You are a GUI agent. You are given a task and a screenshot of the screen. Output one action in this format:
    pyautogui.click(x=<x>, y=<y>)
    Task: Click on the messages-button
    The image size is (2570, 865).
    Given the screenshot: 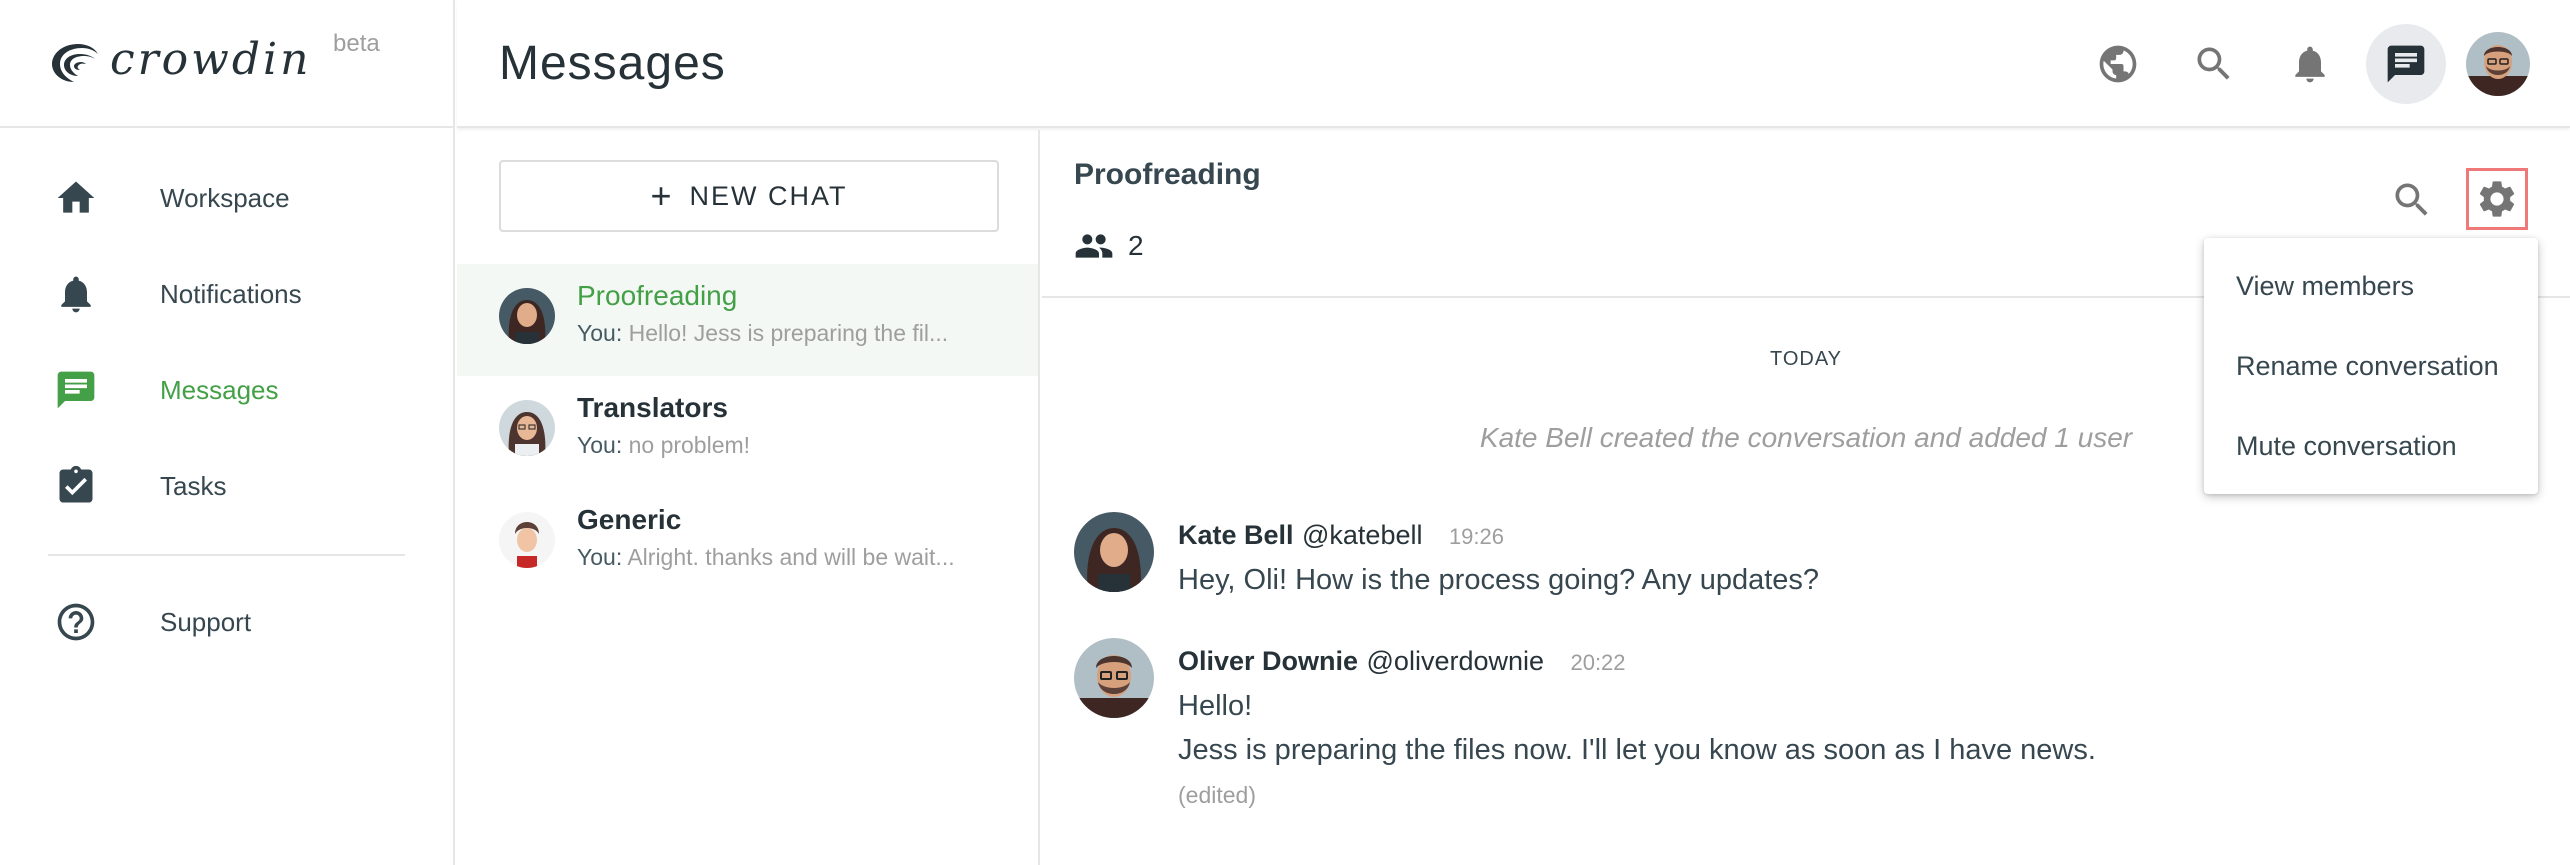 What is the action you would take?
    pyautogui.click(x=2406, y=64)
    